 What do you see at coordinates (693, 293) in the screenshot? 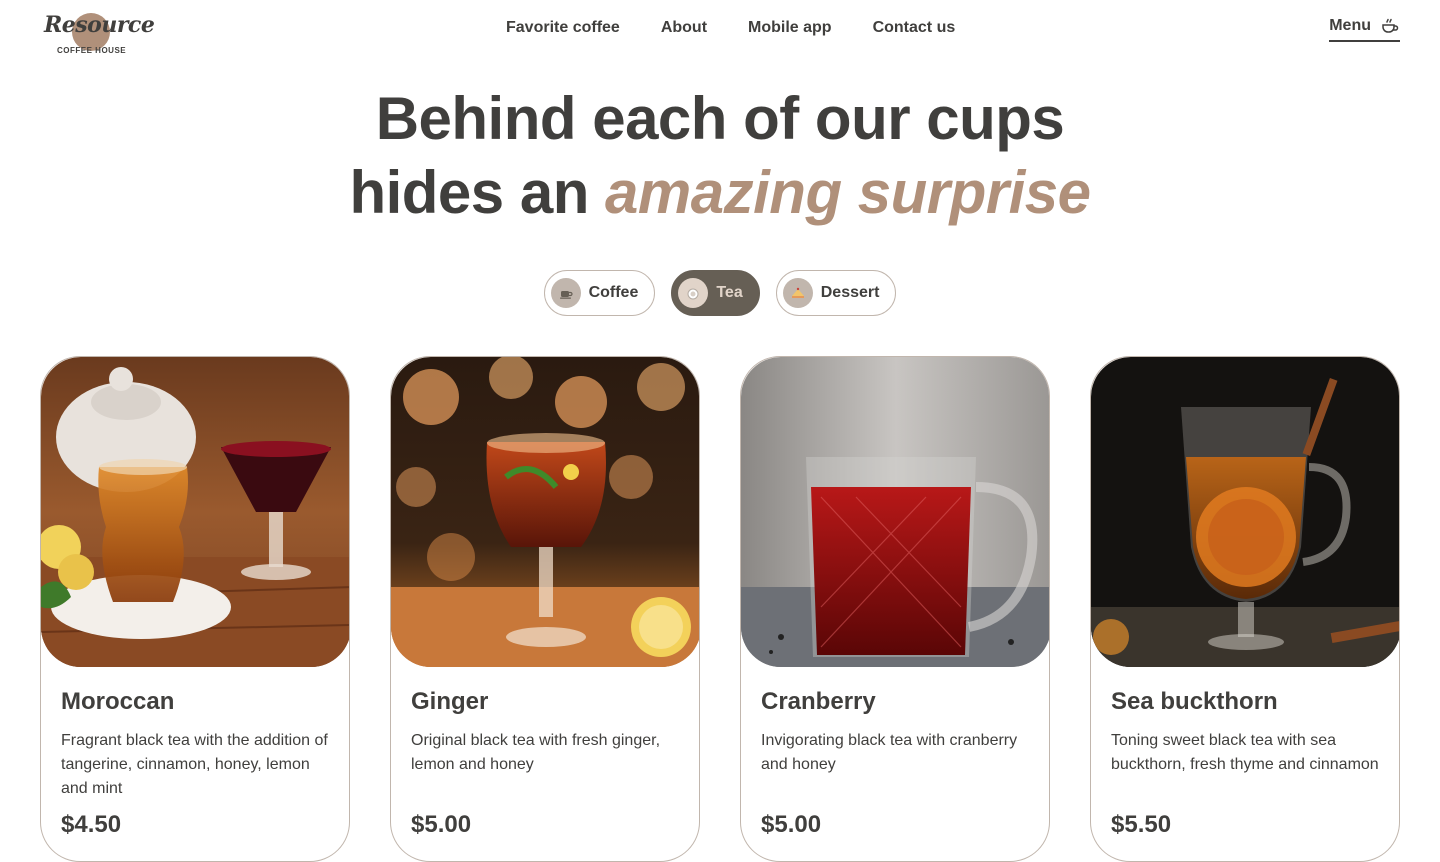
I see `tea-icon` at bounding box center [693, 293].